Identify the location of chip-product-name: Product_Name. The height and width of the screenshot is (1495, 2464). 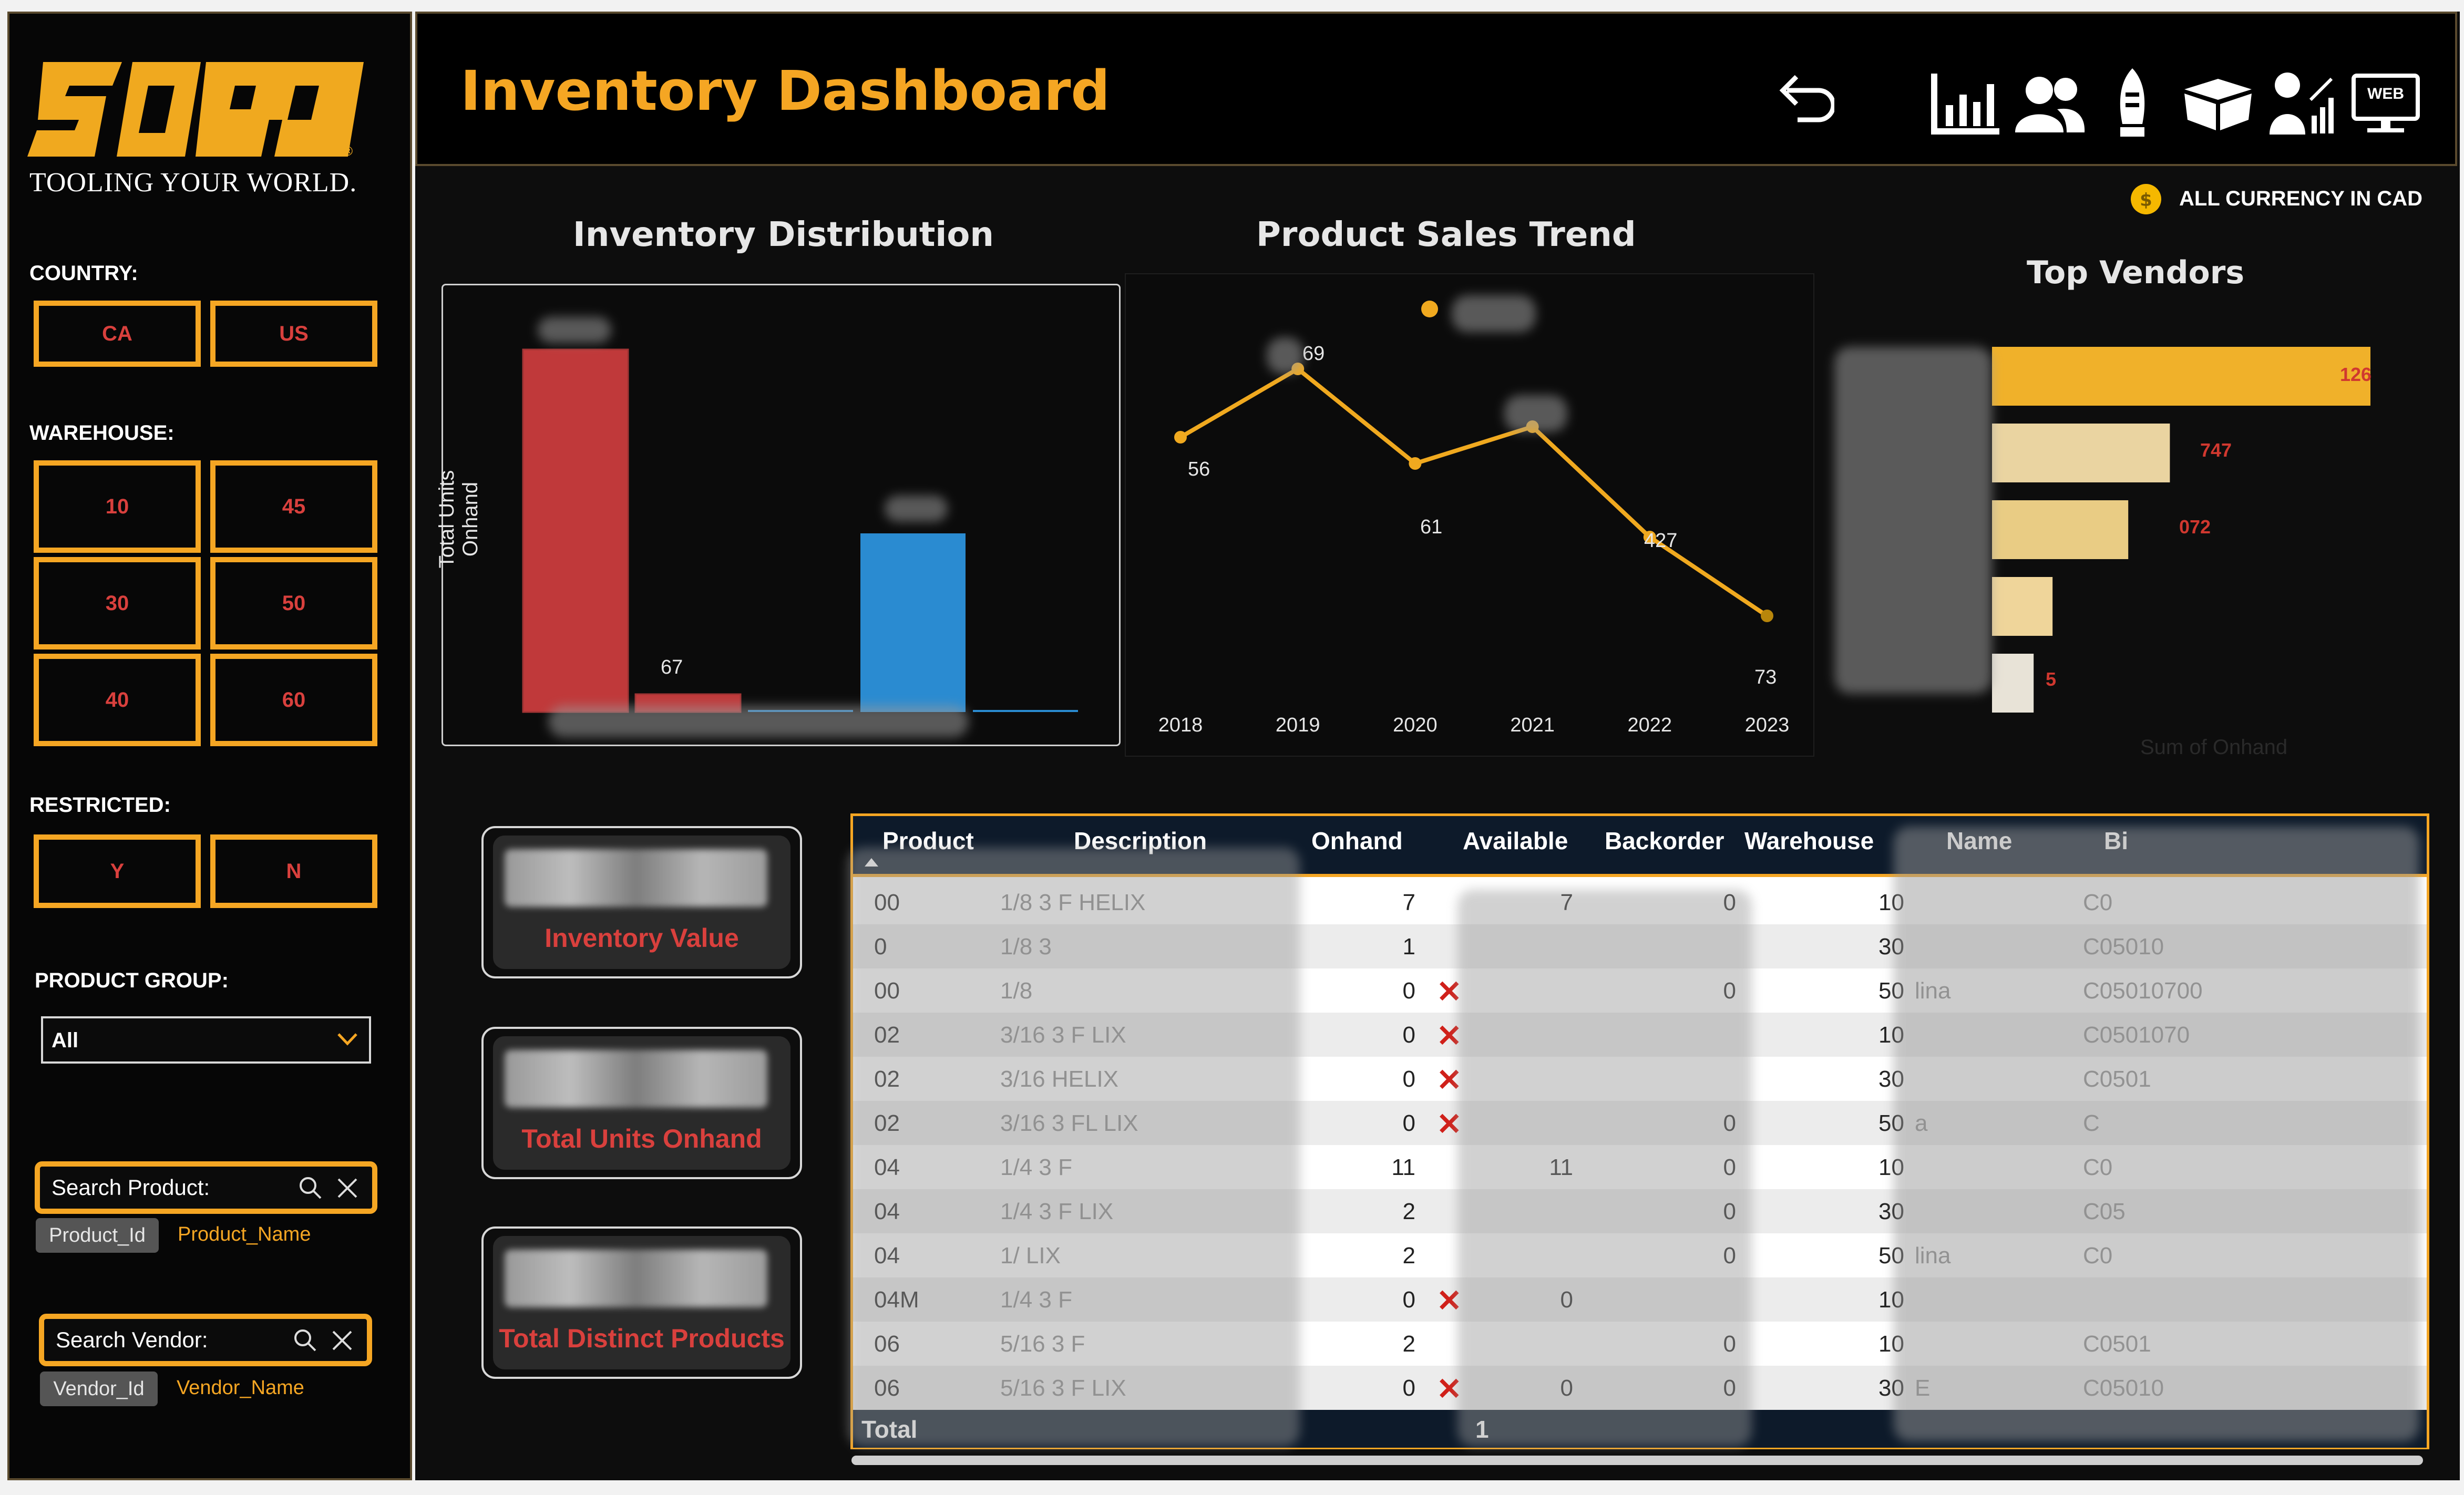
(245, 1234).